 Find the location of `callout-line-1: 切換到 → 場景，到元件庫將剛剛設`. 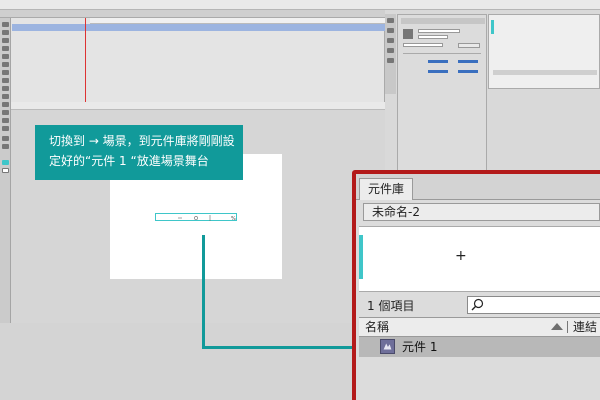

callout-line-1: 切換到 → 場景，到元件庫將剛剛設 is located at coordinates (142, 141).